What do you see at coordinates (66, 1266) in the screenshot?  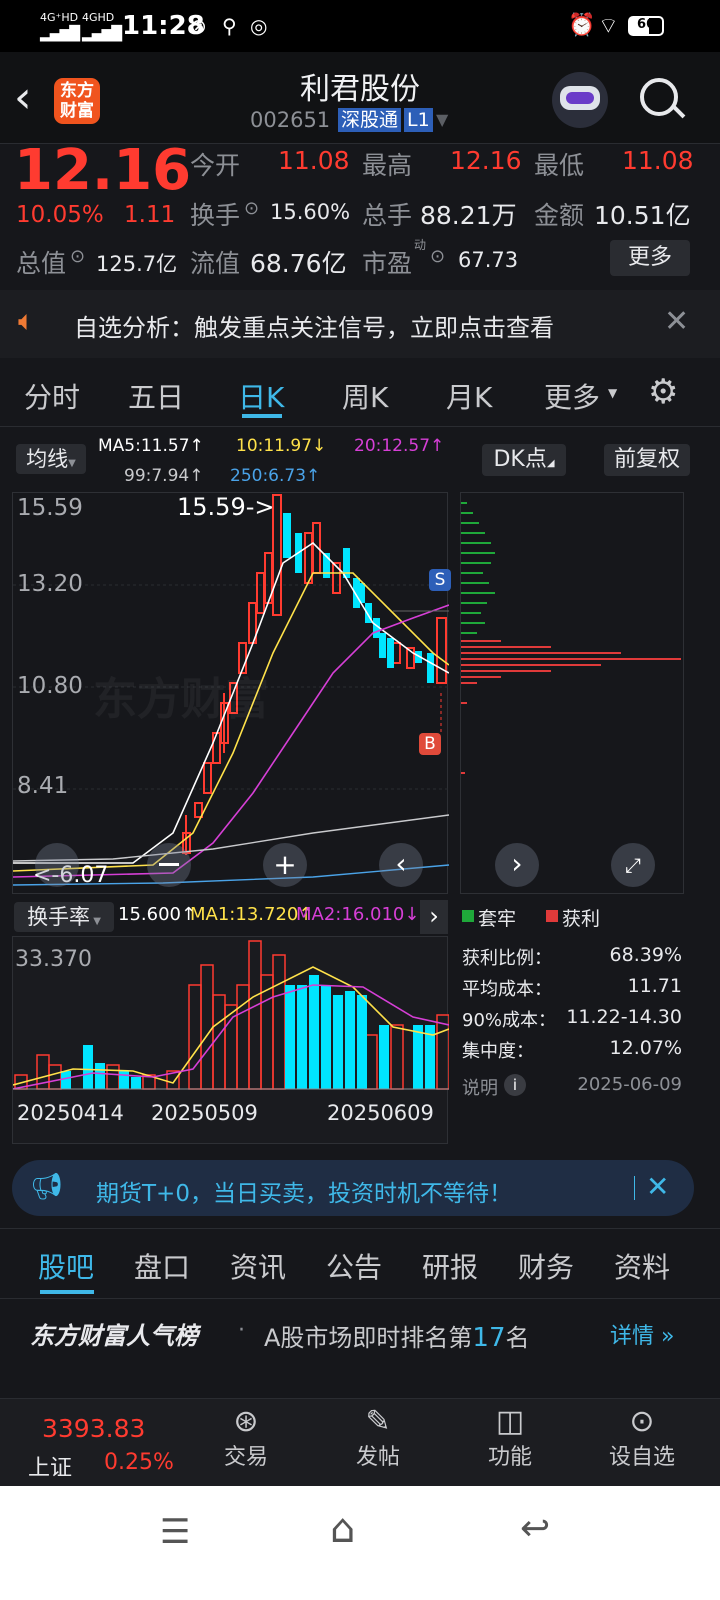 I see `tab-forum: 股吧` at bounding box center [66, 1266].